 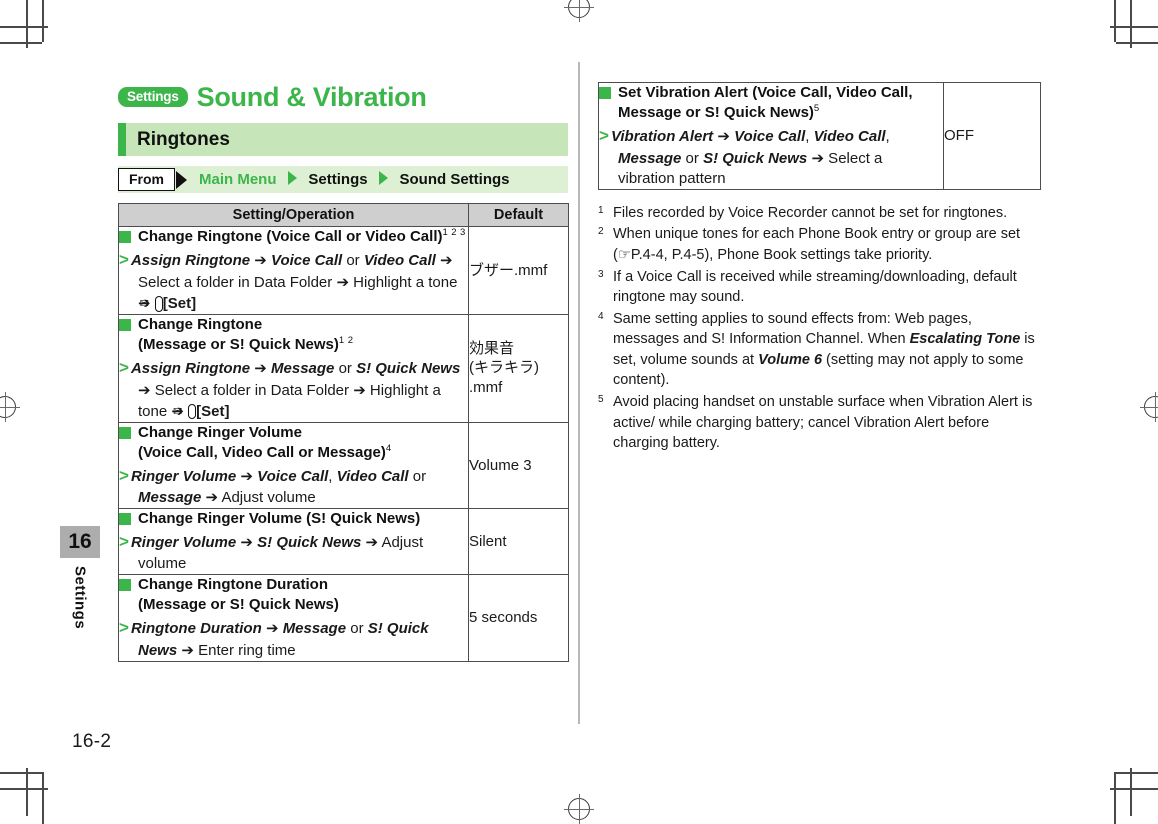 I want to click on registration-mark-bottom, so click(x=579, y=809).